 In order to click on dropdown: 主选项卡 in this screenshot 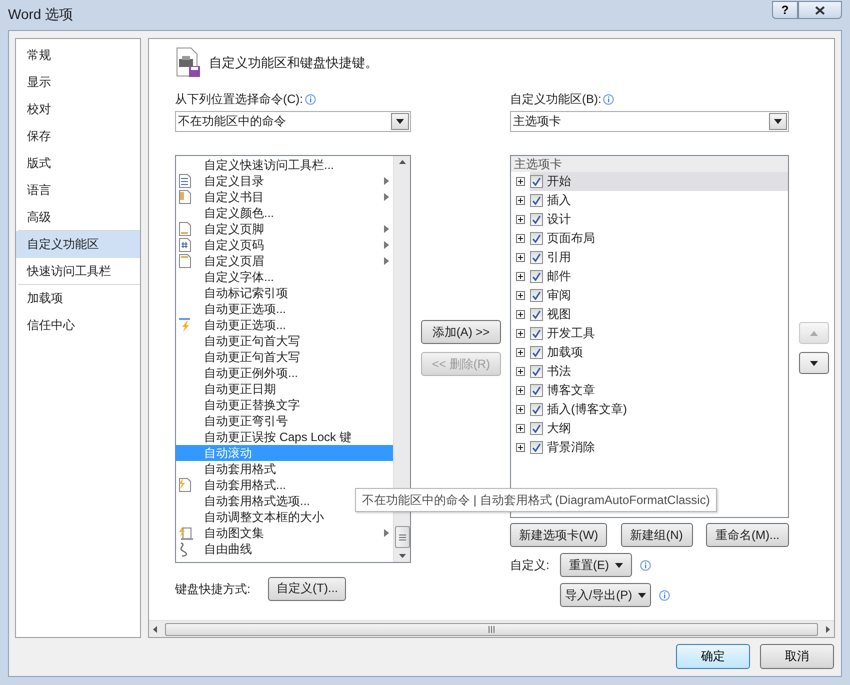, I will do `click(649, 121)`.